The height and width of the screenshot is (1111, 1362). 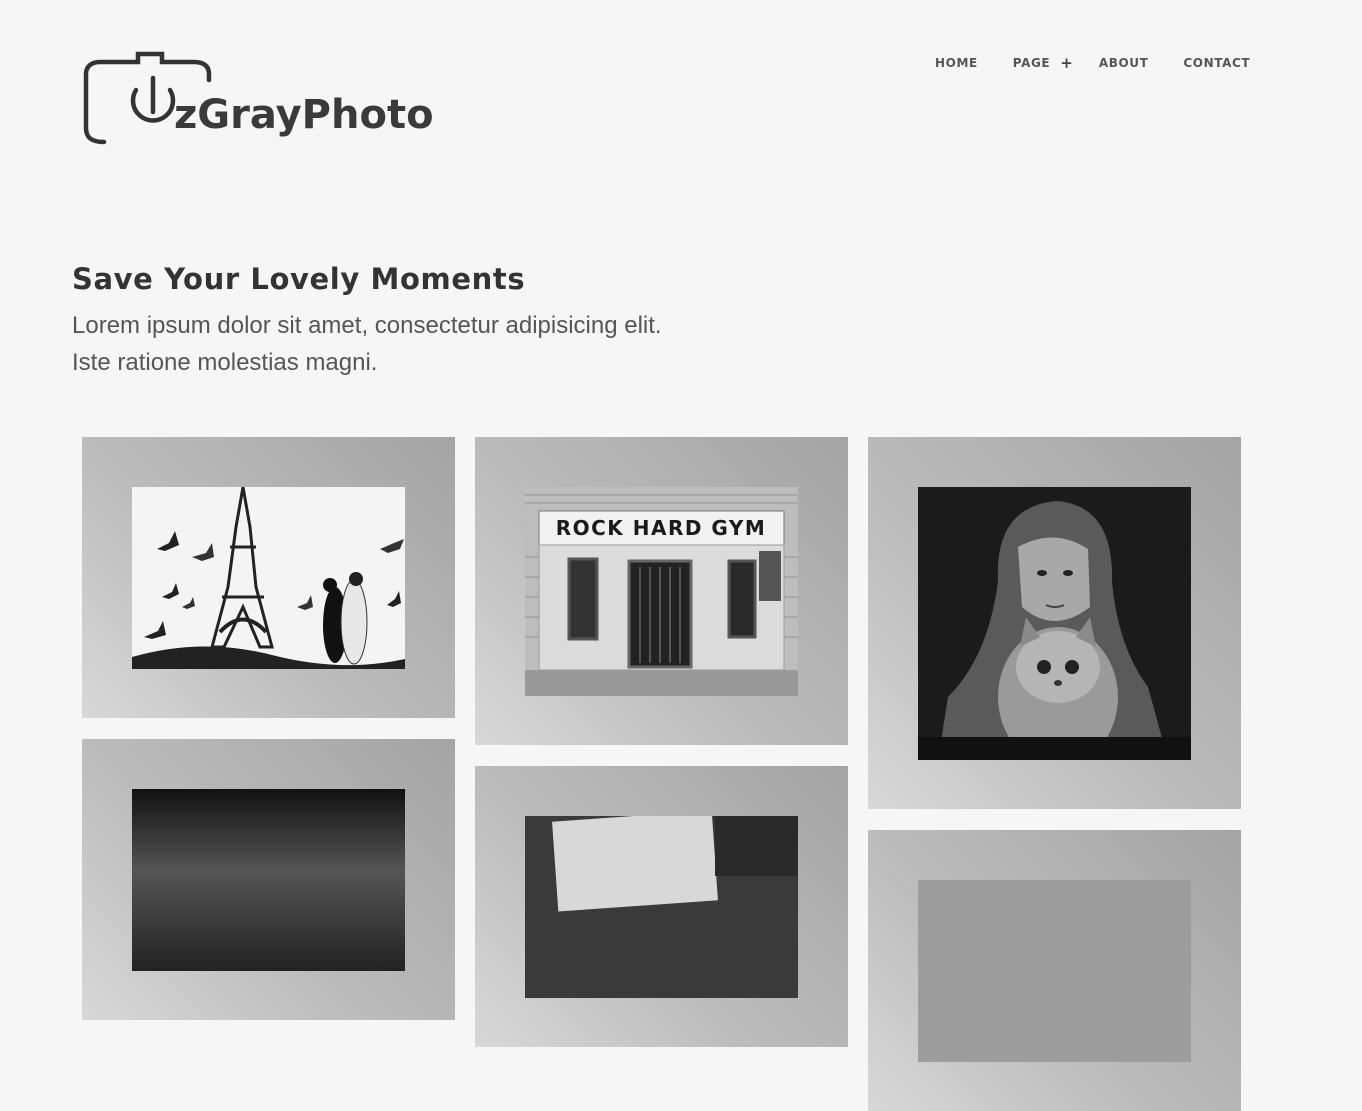 I want to click on gallery-photo-landscape, so click(x=268, y=880).